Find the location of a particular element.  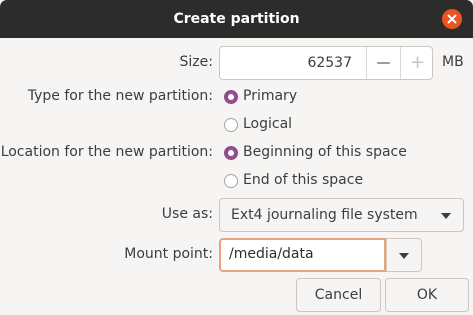

size-unit-label: MB is located at coordinates (453, 62).